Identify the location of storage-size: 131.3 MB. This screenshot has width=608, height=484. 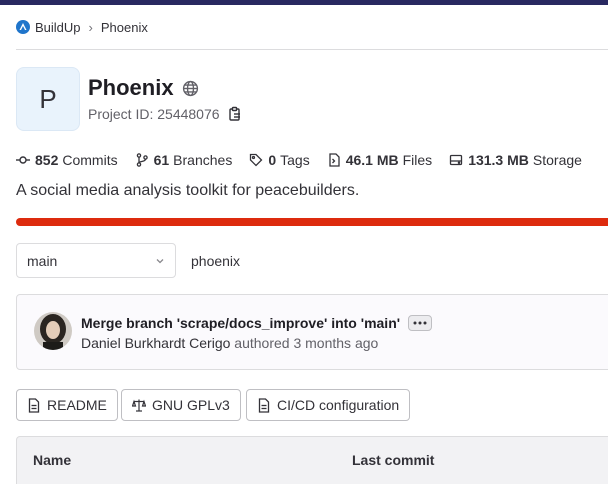
(498, 160).